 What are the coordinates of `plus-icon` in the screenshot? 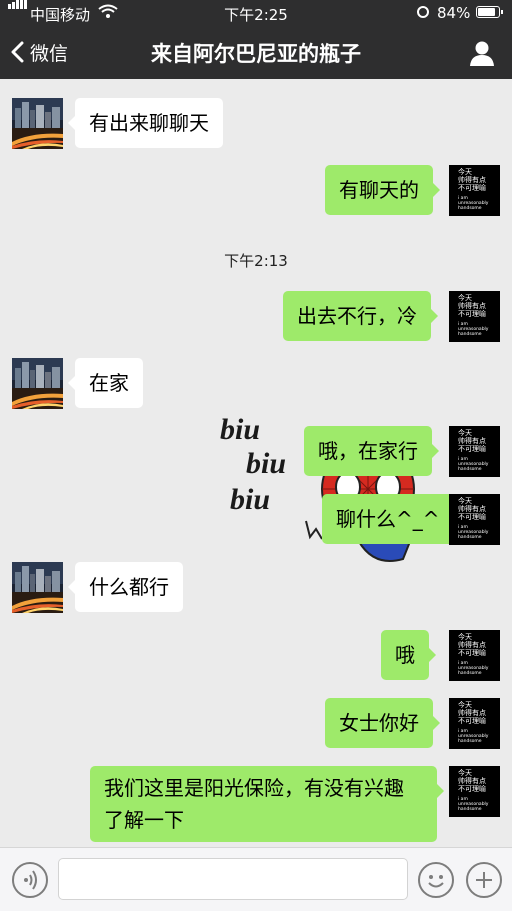 It's located at (484, 880).